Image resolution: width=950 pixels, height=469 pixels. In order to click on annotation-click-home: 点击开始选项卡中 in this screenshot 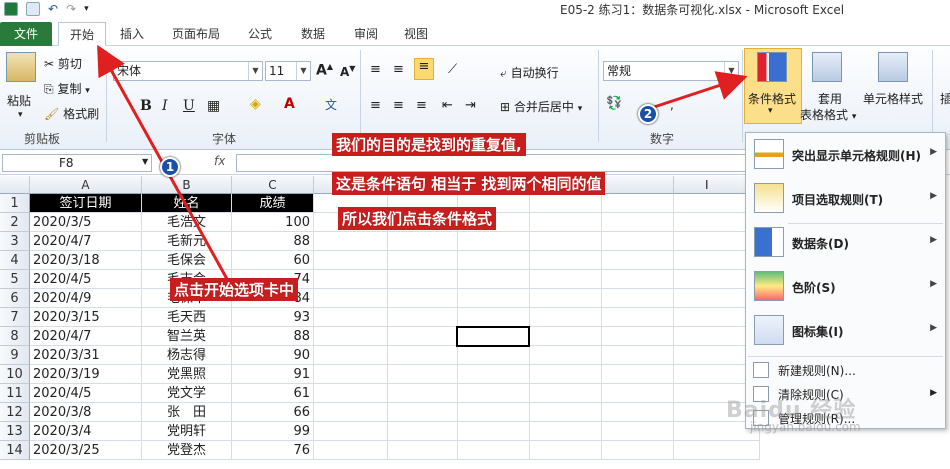, I will do `click(234, 289)`.